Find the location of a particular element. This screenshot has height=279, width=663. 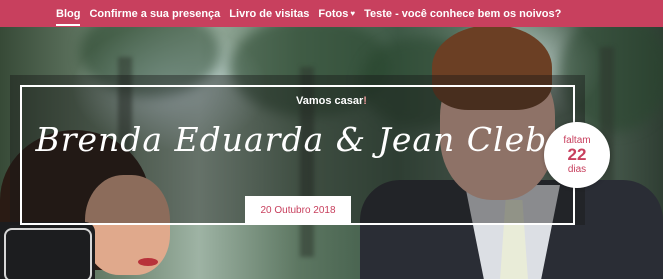

countdown-badge: faltam 22 dias is located at coordinates (577, 155).